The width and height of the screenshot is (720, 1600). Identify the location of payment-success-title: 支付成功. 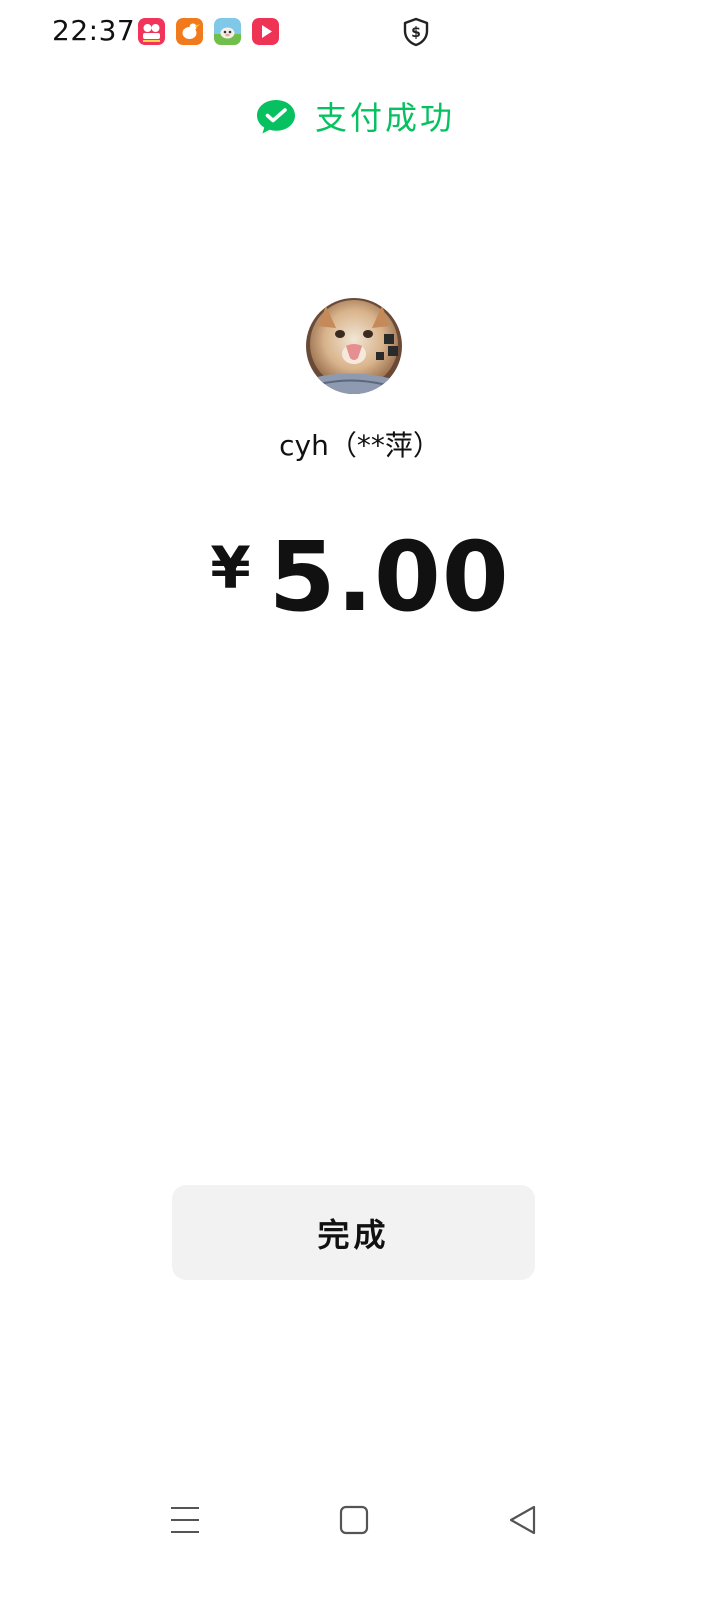
(385, 118).